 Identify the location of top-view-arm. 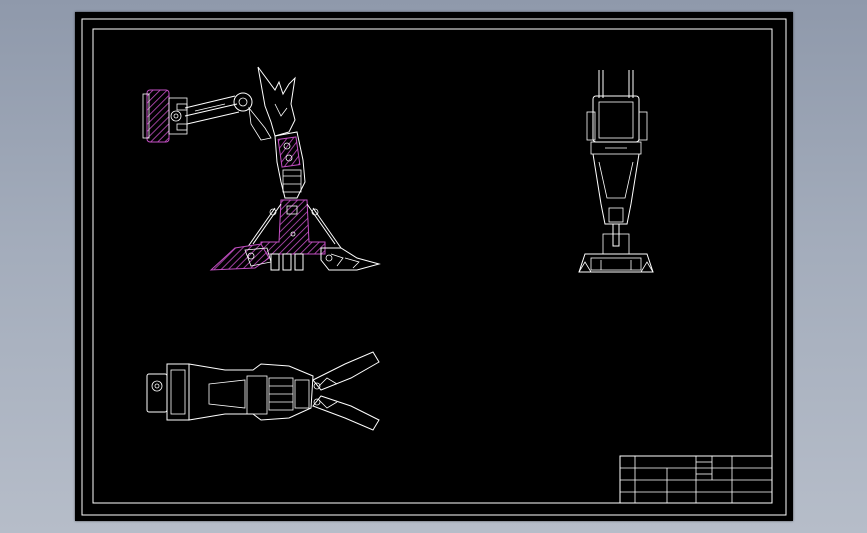
(263, 391).